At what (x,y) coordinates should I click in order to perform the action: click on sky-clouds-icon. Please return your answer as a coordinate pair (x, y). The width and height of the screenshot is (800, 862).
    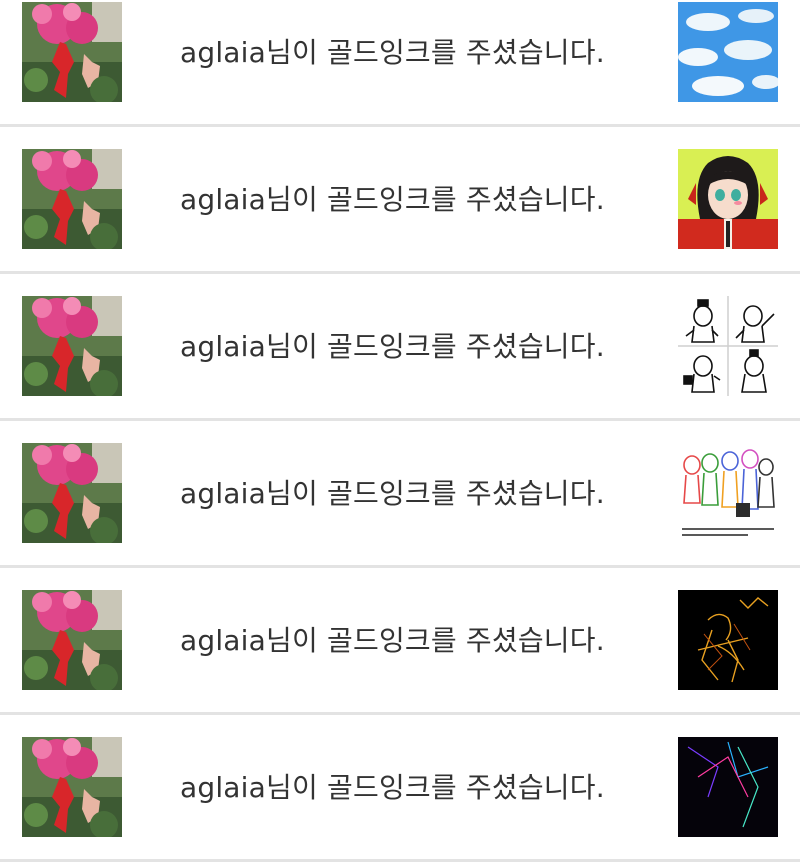
    Looking at the image, I should click on (728, 52).